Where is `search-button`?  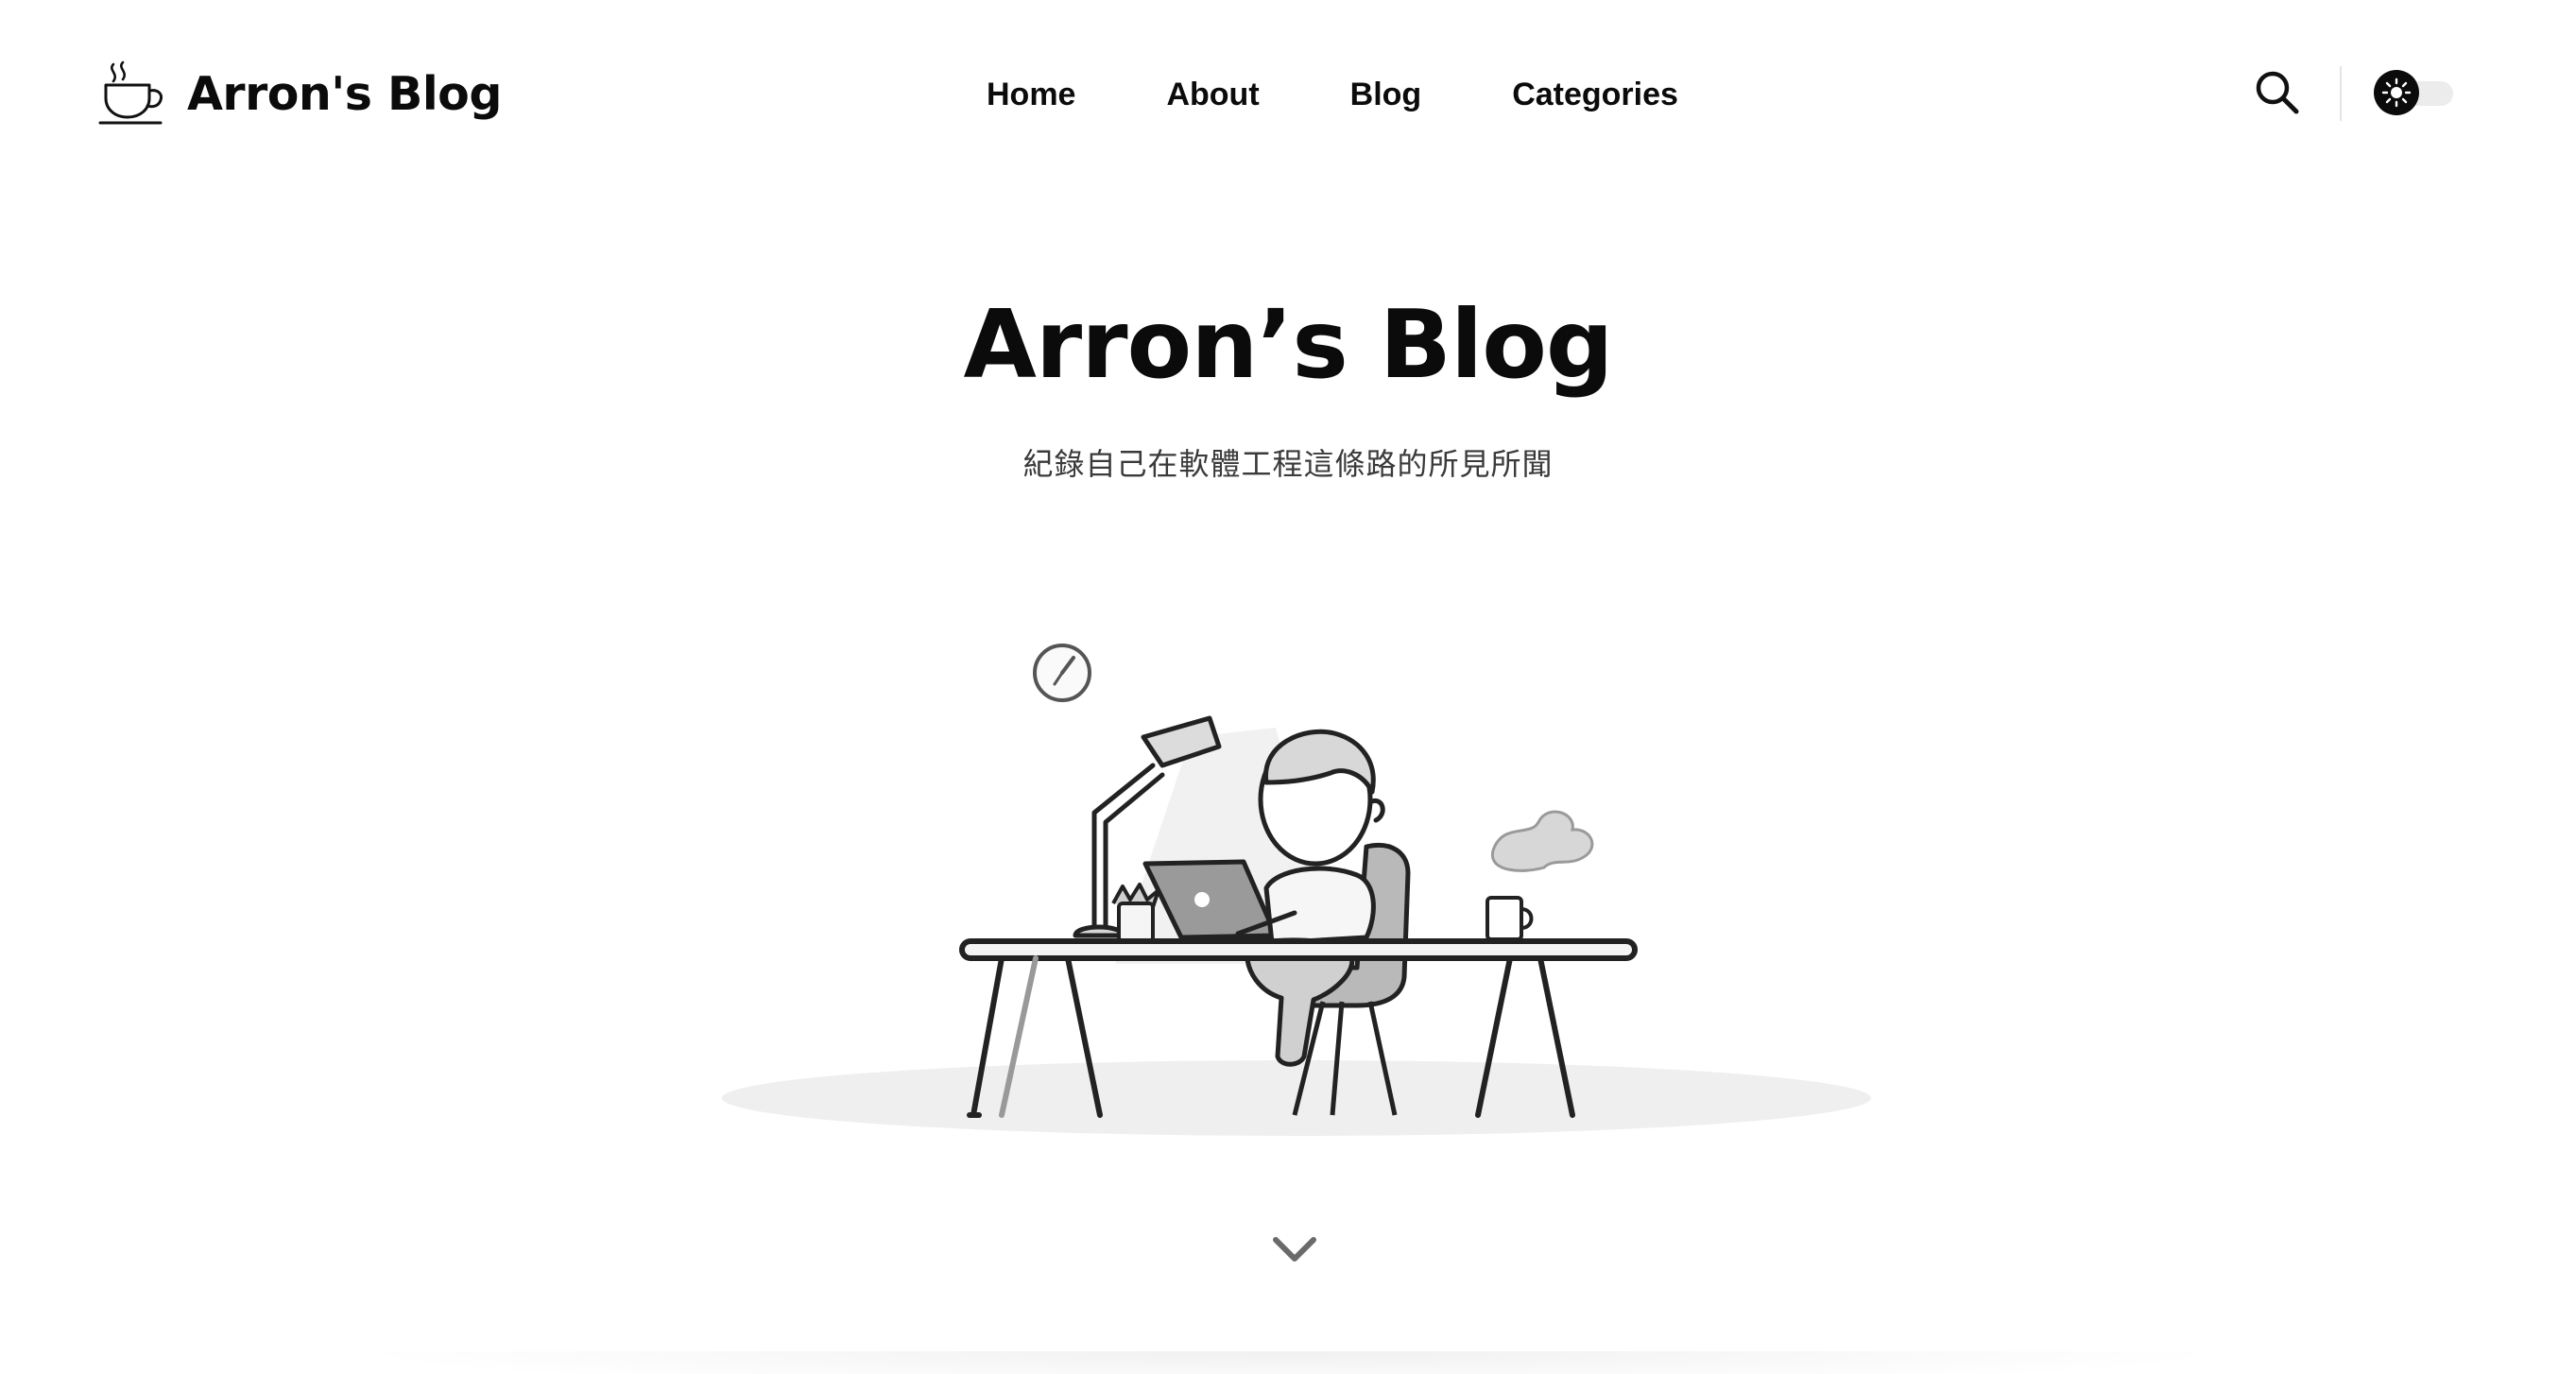 search-button is located at coordinates (2277, 92).